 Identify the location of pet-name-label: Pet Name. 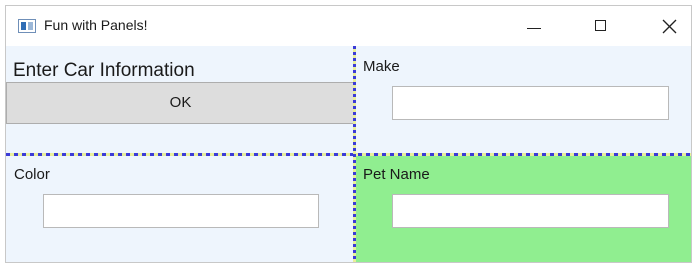
(396, 174).